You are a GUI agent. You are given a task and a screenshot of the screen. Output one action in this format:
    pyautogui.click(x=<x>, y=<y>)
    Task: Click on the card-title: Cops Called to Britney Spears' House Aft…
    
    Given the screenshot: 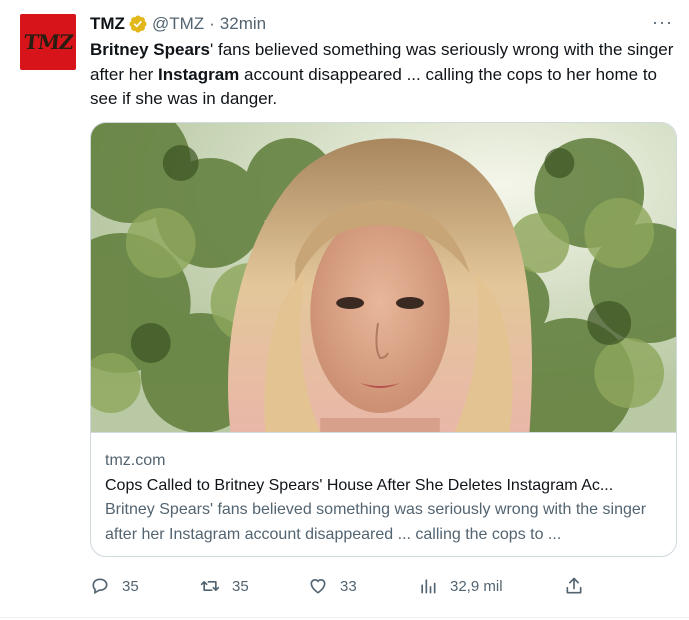 What is the action you would take?
    pyautogui.click(x=385, y=486)
    